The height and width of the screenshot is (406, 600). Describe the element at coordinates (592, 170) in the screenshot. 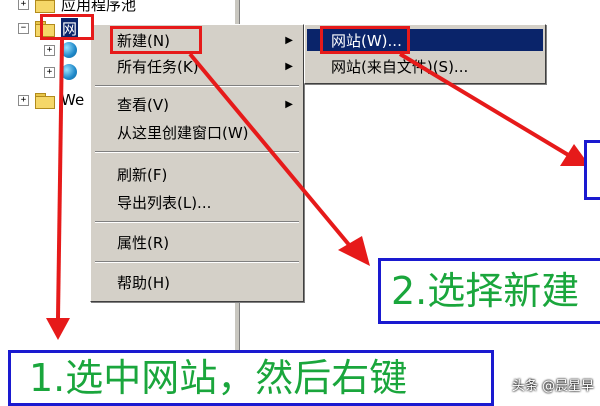

I see `callout-step3` at that location.